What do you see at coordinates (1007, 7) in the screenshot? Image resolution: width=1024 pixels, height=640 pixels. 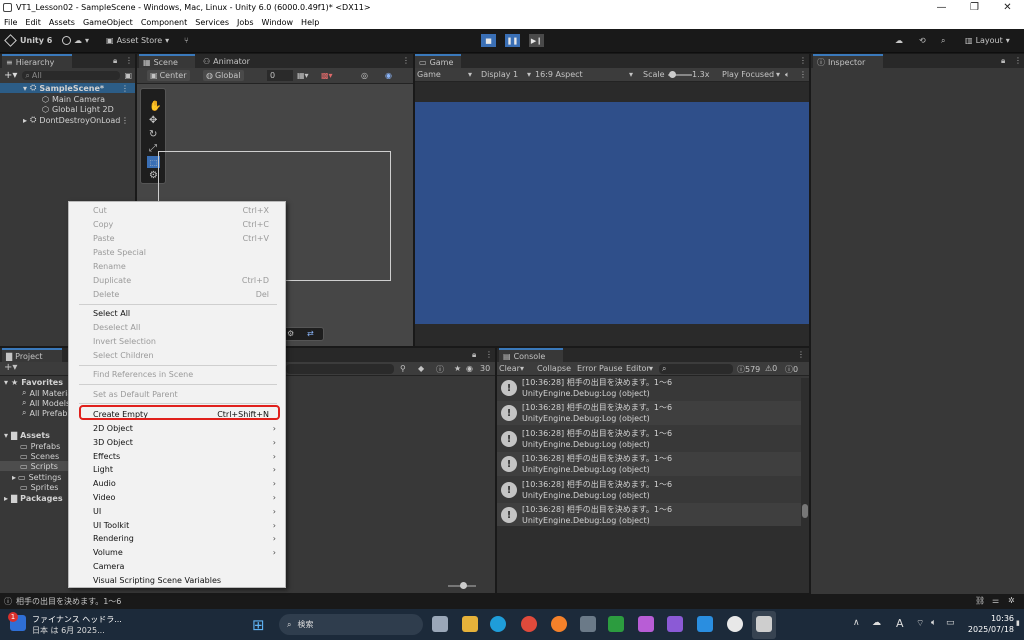 I see `close-button: ✕` at bounding box center [1007, 7].